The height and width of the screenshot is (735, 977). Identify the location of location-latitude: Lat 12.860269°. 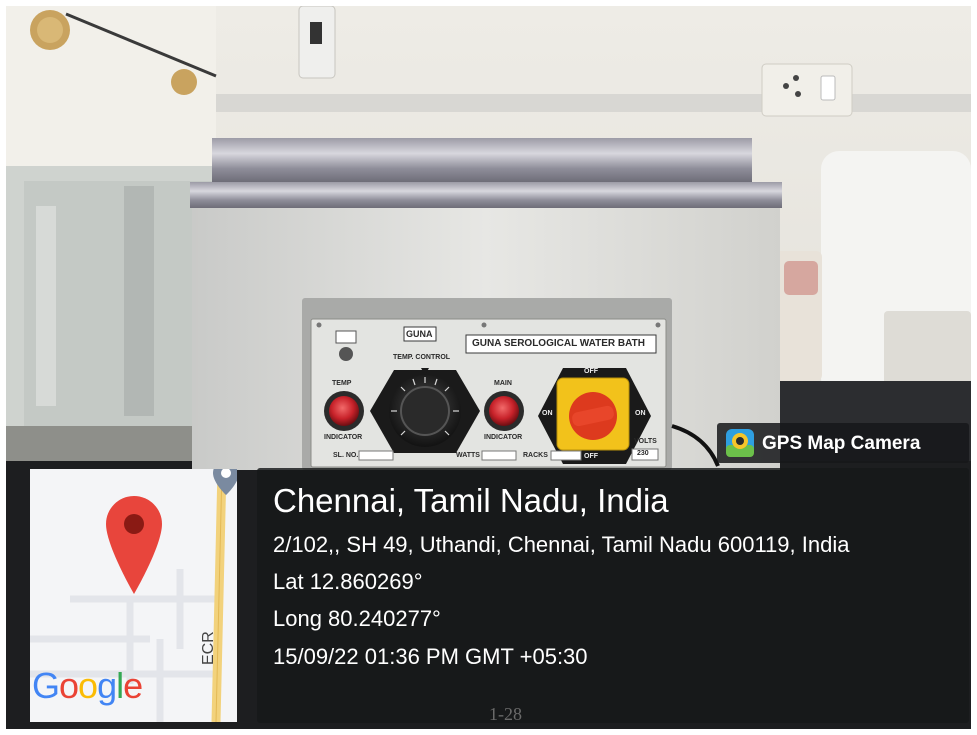
(348, 581).